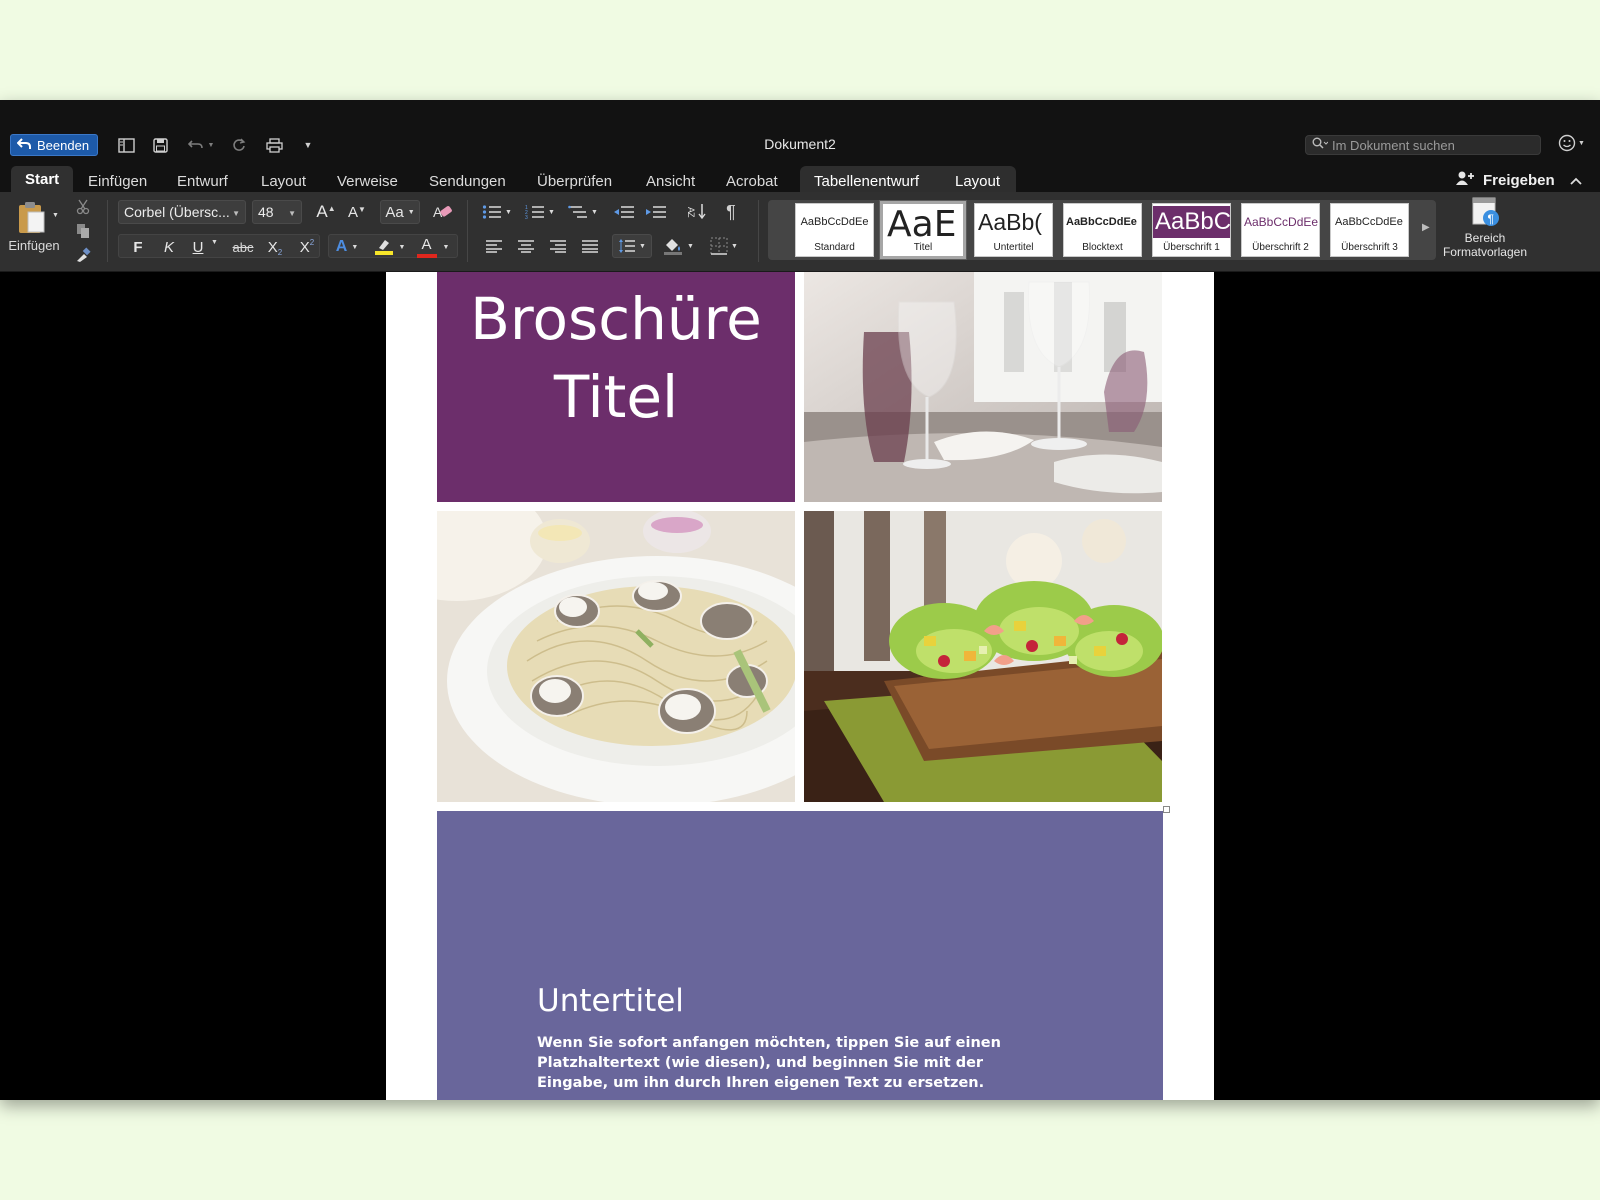 Image resolution: width=1600 pixels, height=1200 pixels. What do you see at coordinates (266, 212) in the screenshot?
I see `font-size-value: 48` at bounding box center [266, 212].